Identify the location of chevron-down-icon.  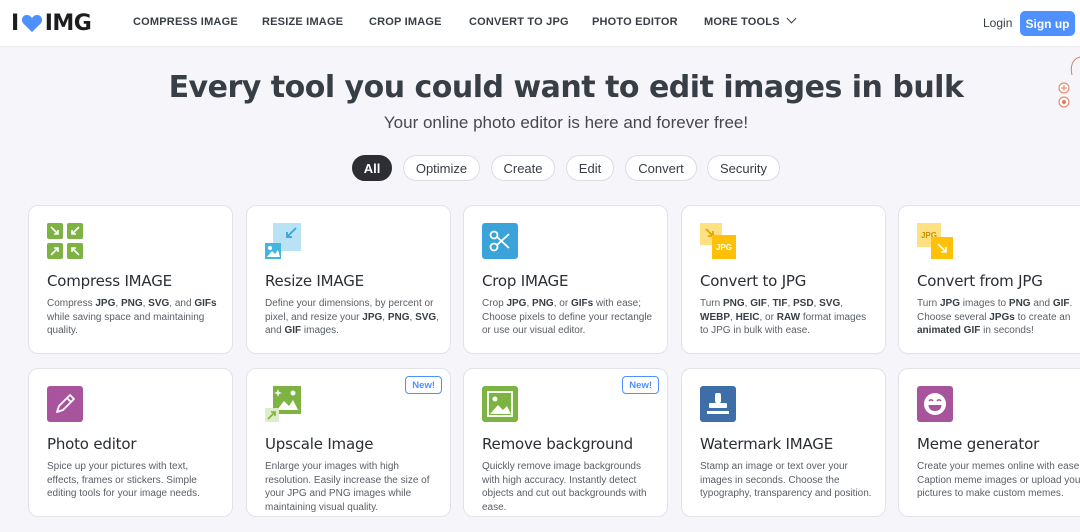
(791, 18).